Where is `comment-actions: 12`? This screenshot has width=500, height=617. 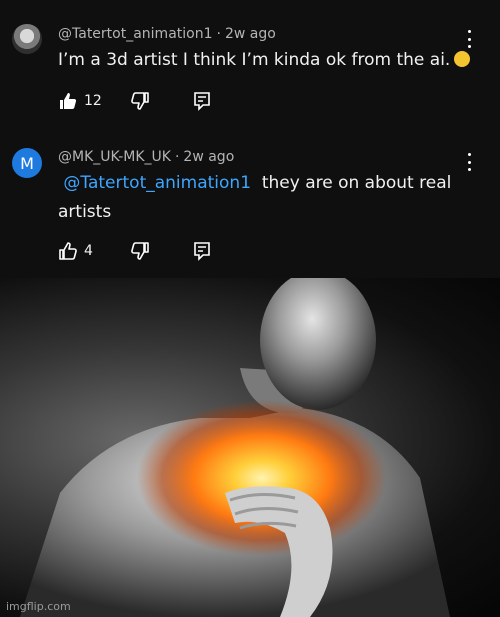 comment-actions: 12 is located at coordinates (80, 101).